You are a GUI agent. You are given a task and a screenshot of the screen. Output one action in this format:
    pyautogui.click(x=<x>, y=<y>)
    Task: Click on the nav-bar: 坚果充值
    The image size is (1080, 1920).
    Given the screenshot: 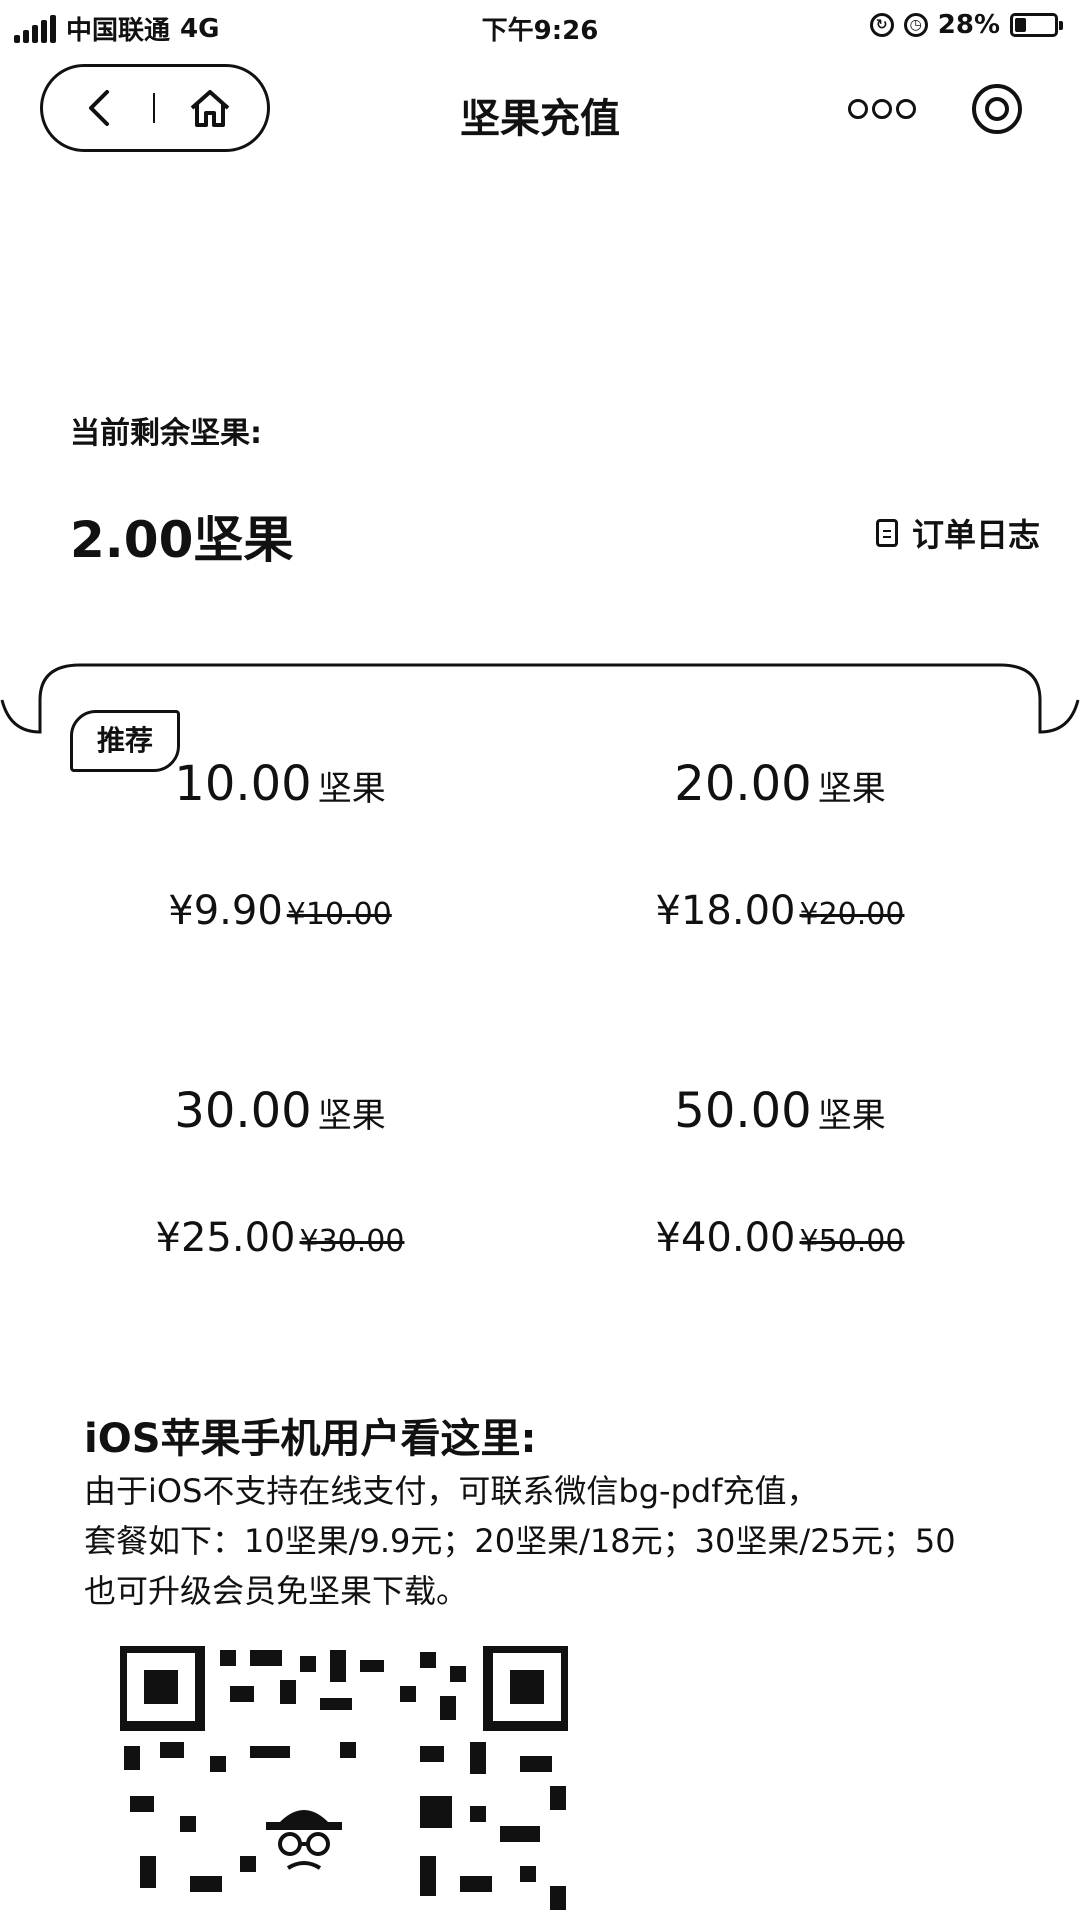 What is the action you would take?
    pyautogui.click(x=540, y=110)
    